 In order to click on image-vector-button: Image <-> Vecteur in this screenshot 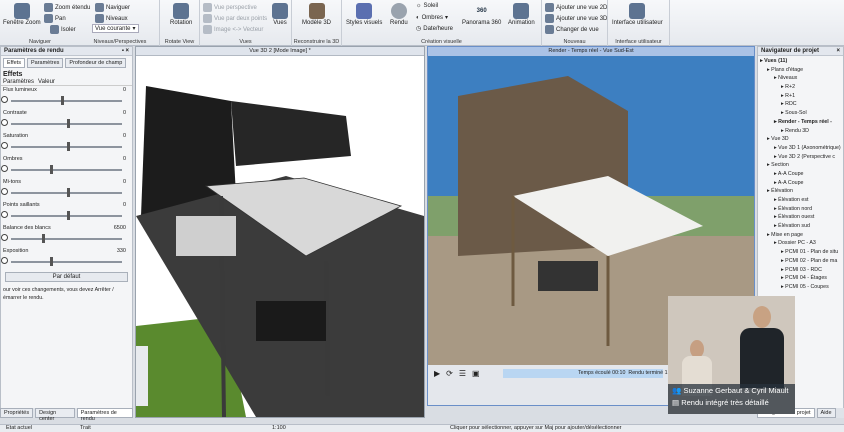, I will do `click(233, 29)`.